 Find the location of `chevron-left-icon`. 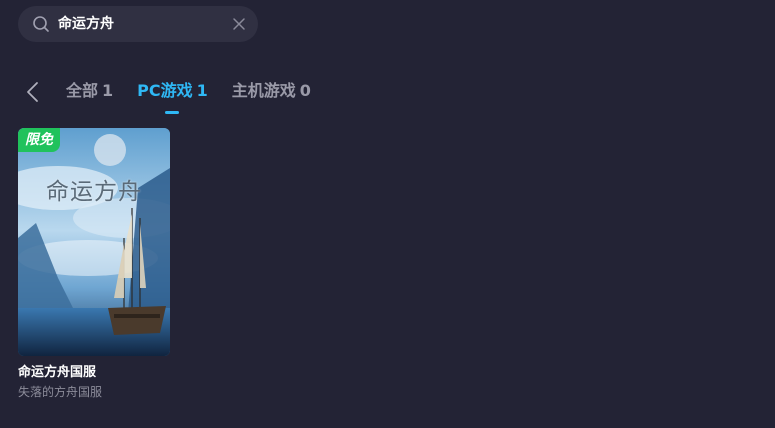

chevron-left-icon is located at coordinates (33, 92).